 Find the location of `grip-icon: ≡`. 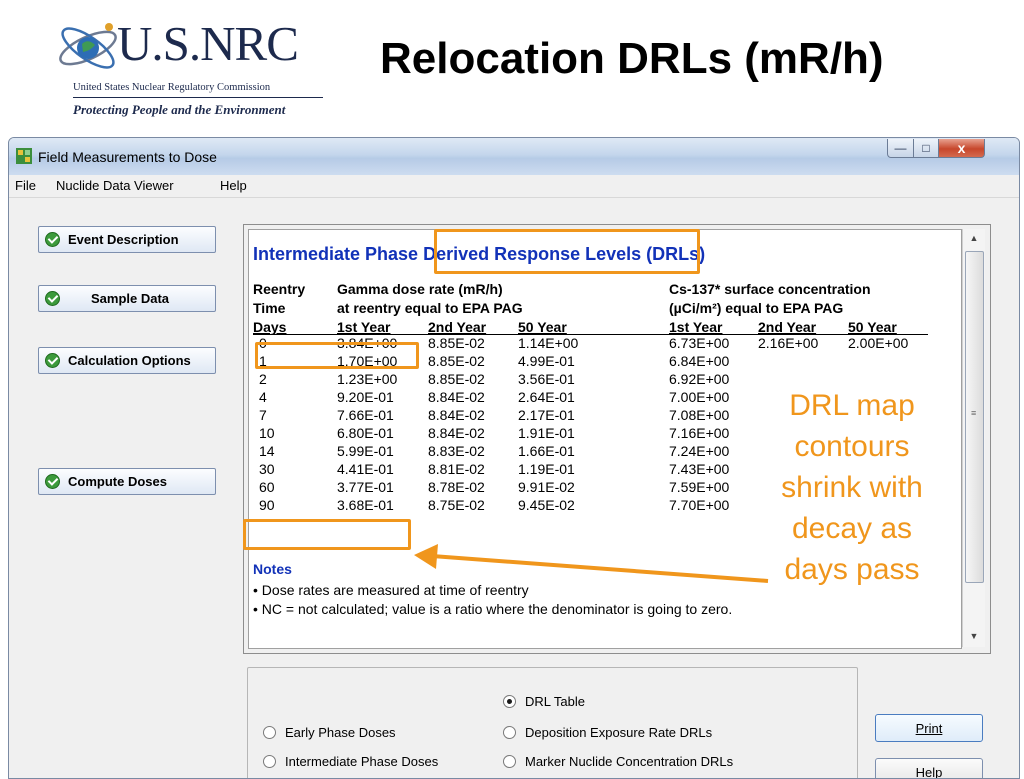

grip-icon: ≡ is located at coordinates (974, 413).